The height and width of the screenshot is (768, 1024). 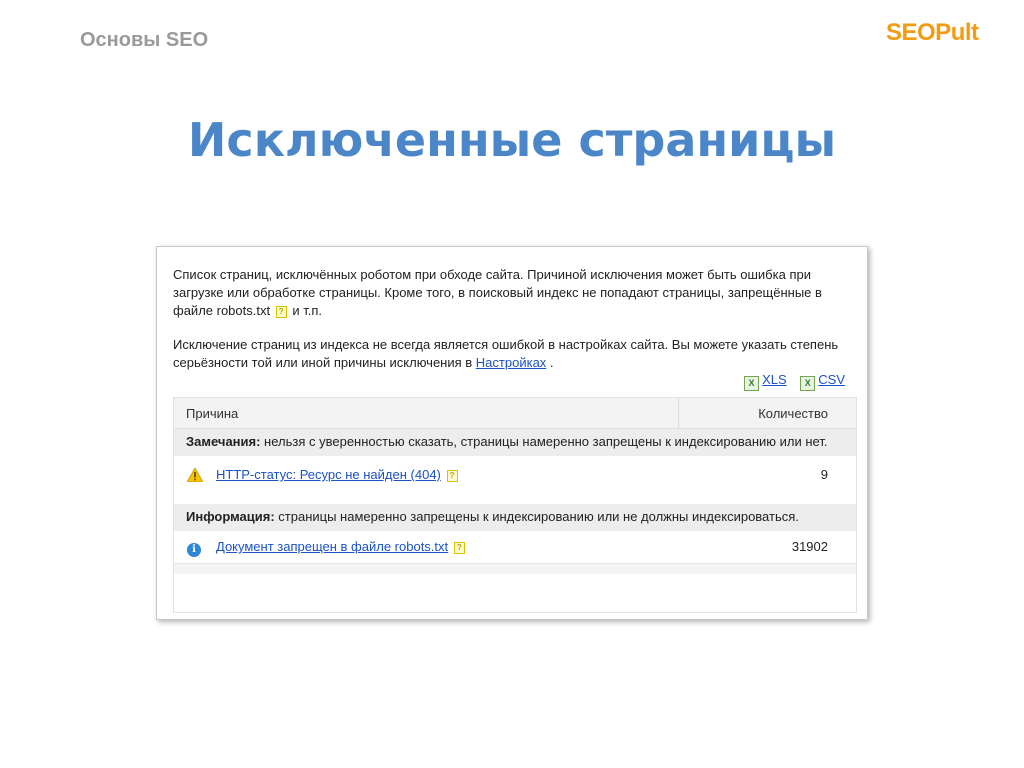 I want to click on export-csv-link: CSV, so click(x=831, y=379).